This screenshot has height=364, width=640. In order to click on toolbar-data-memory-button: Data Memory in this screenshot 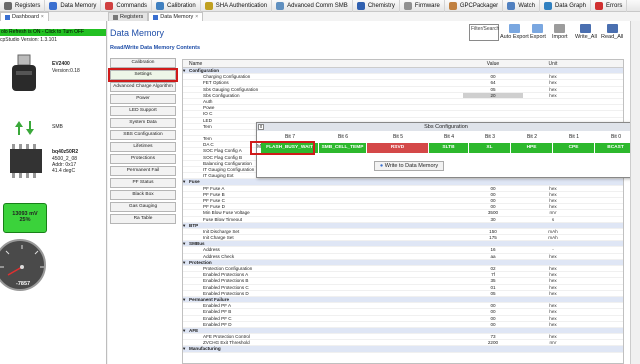, I will do `click(73, 6)`.